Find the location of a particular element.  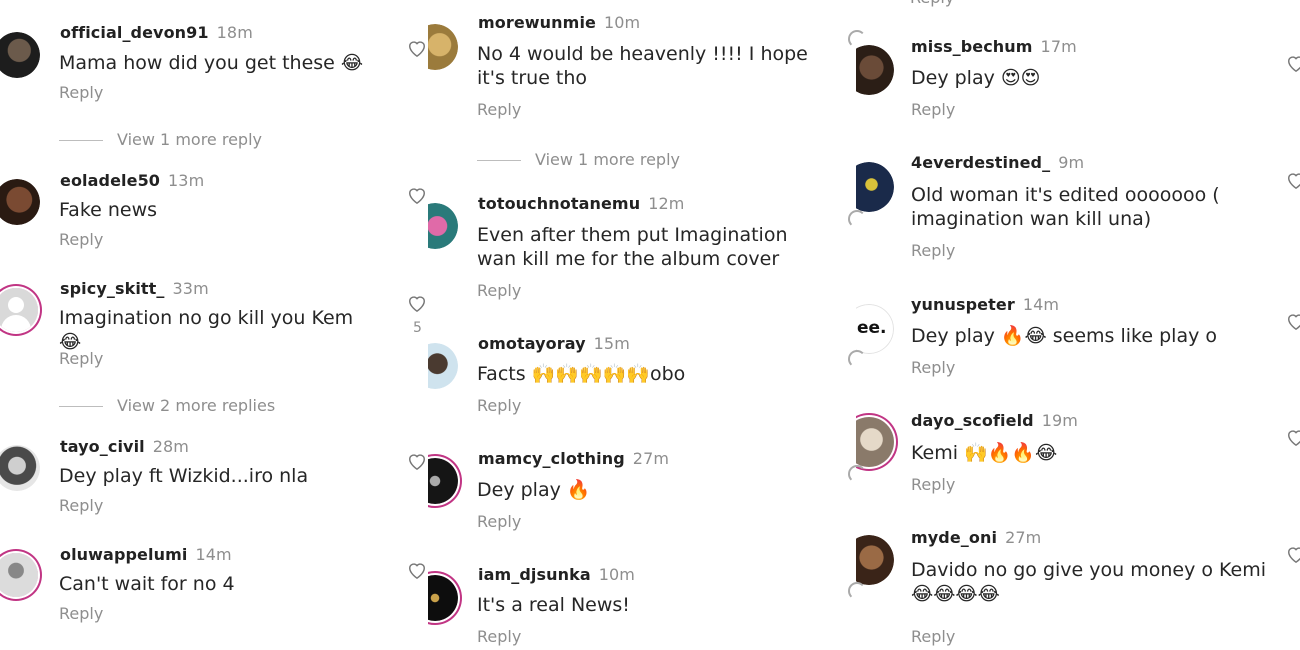

comment-text: Dey play 🔥 is located at coordinates (534, 490).